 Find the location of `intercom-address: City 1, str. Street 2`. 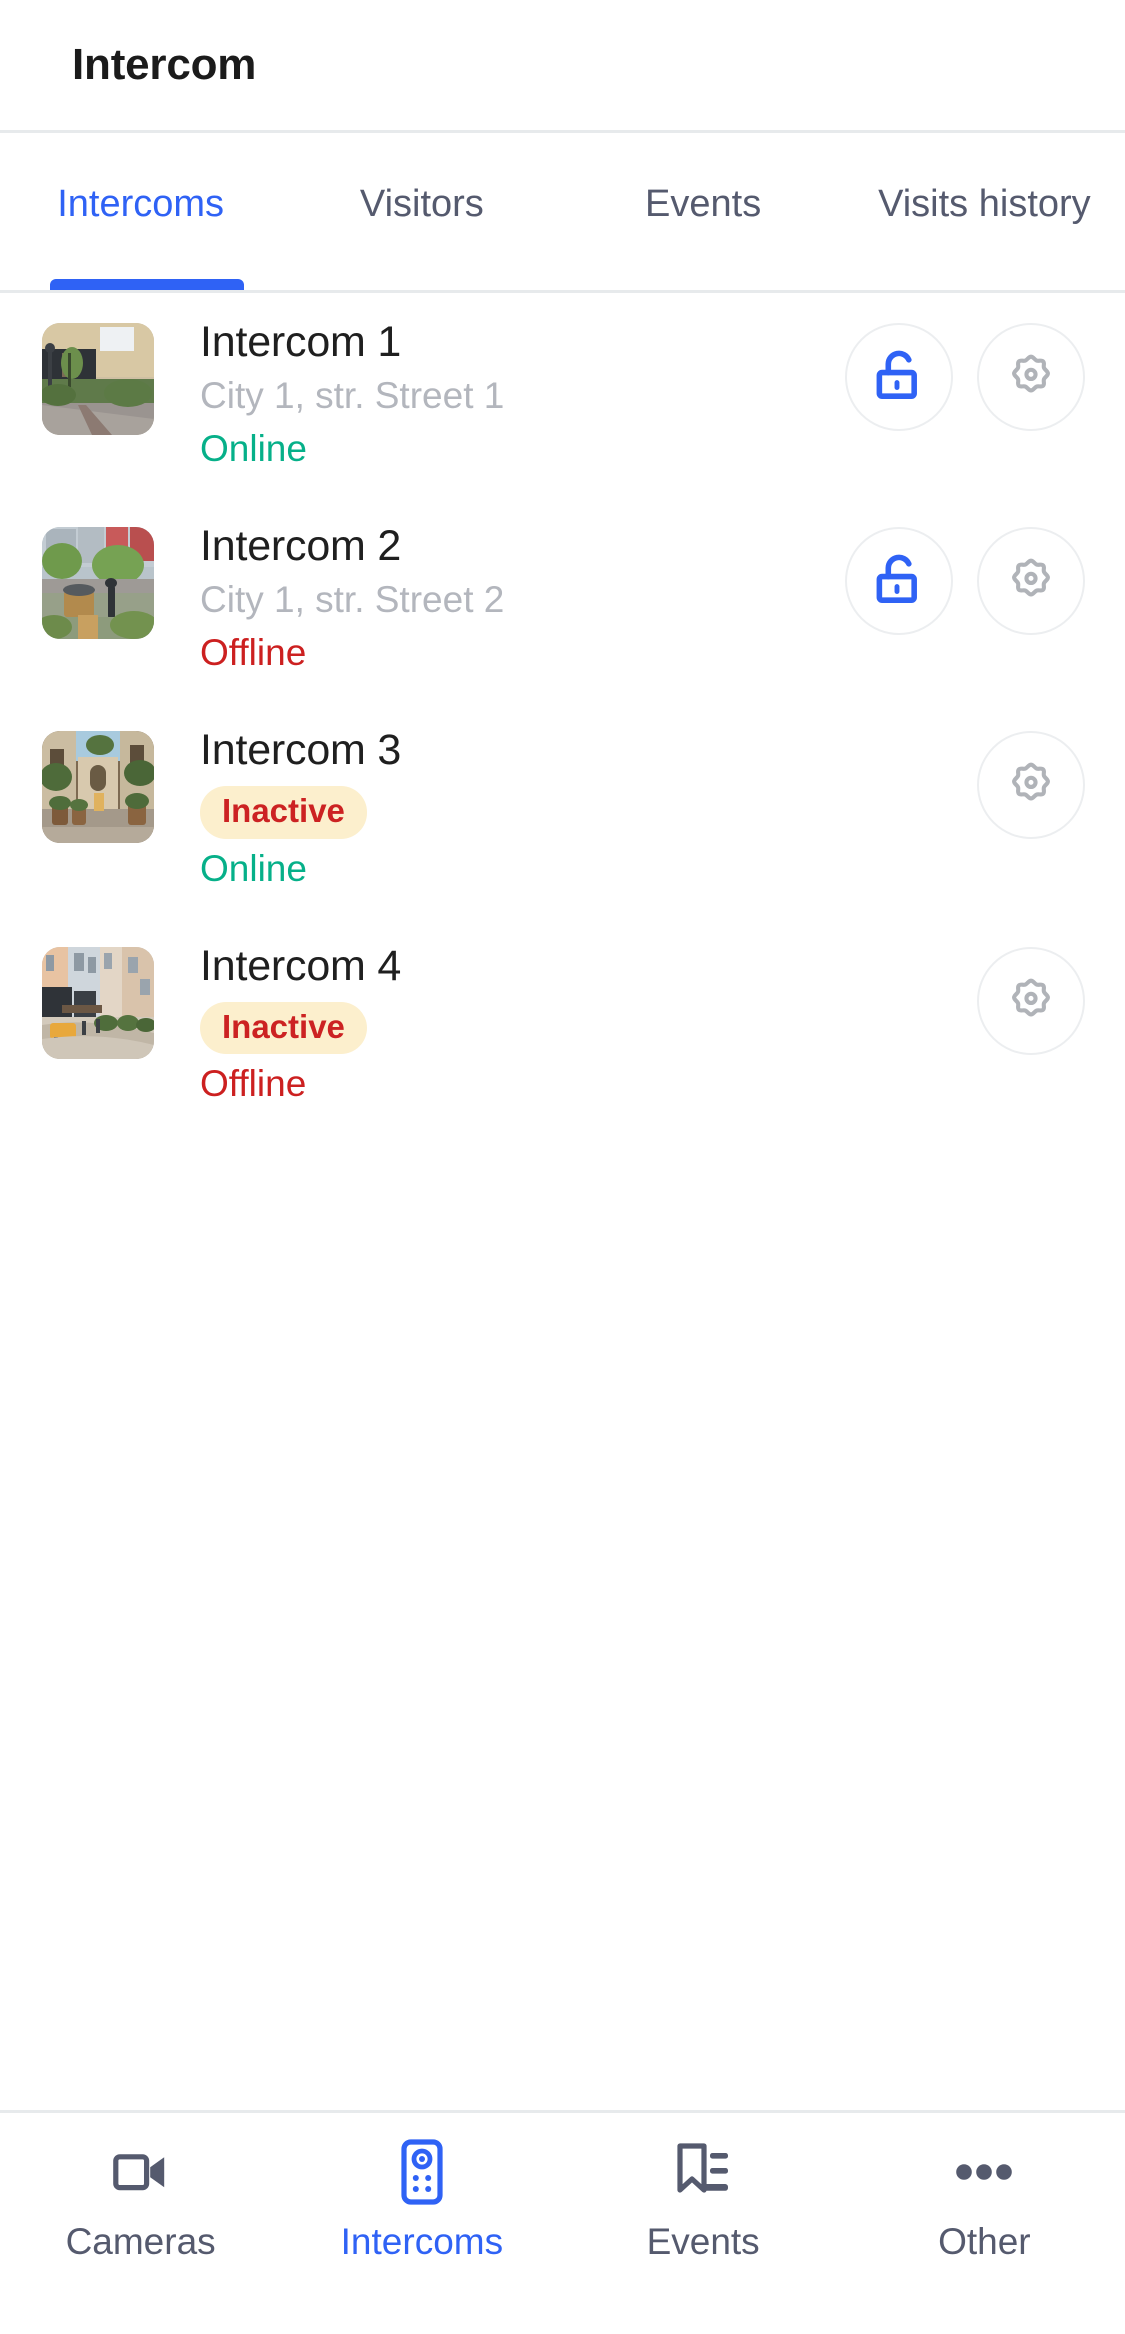

intercom-address: City 1, str. Street 2 is located at coordinates (352, 599).